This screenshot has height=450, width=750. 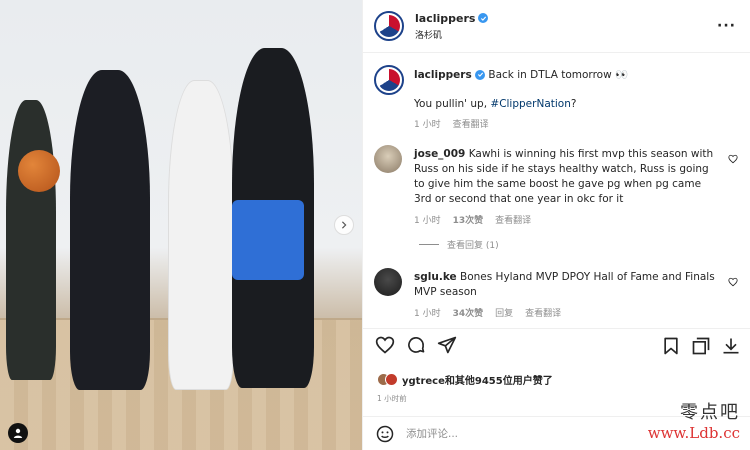 I want to click on fullscreen-icon, so click(x=701, y=346).